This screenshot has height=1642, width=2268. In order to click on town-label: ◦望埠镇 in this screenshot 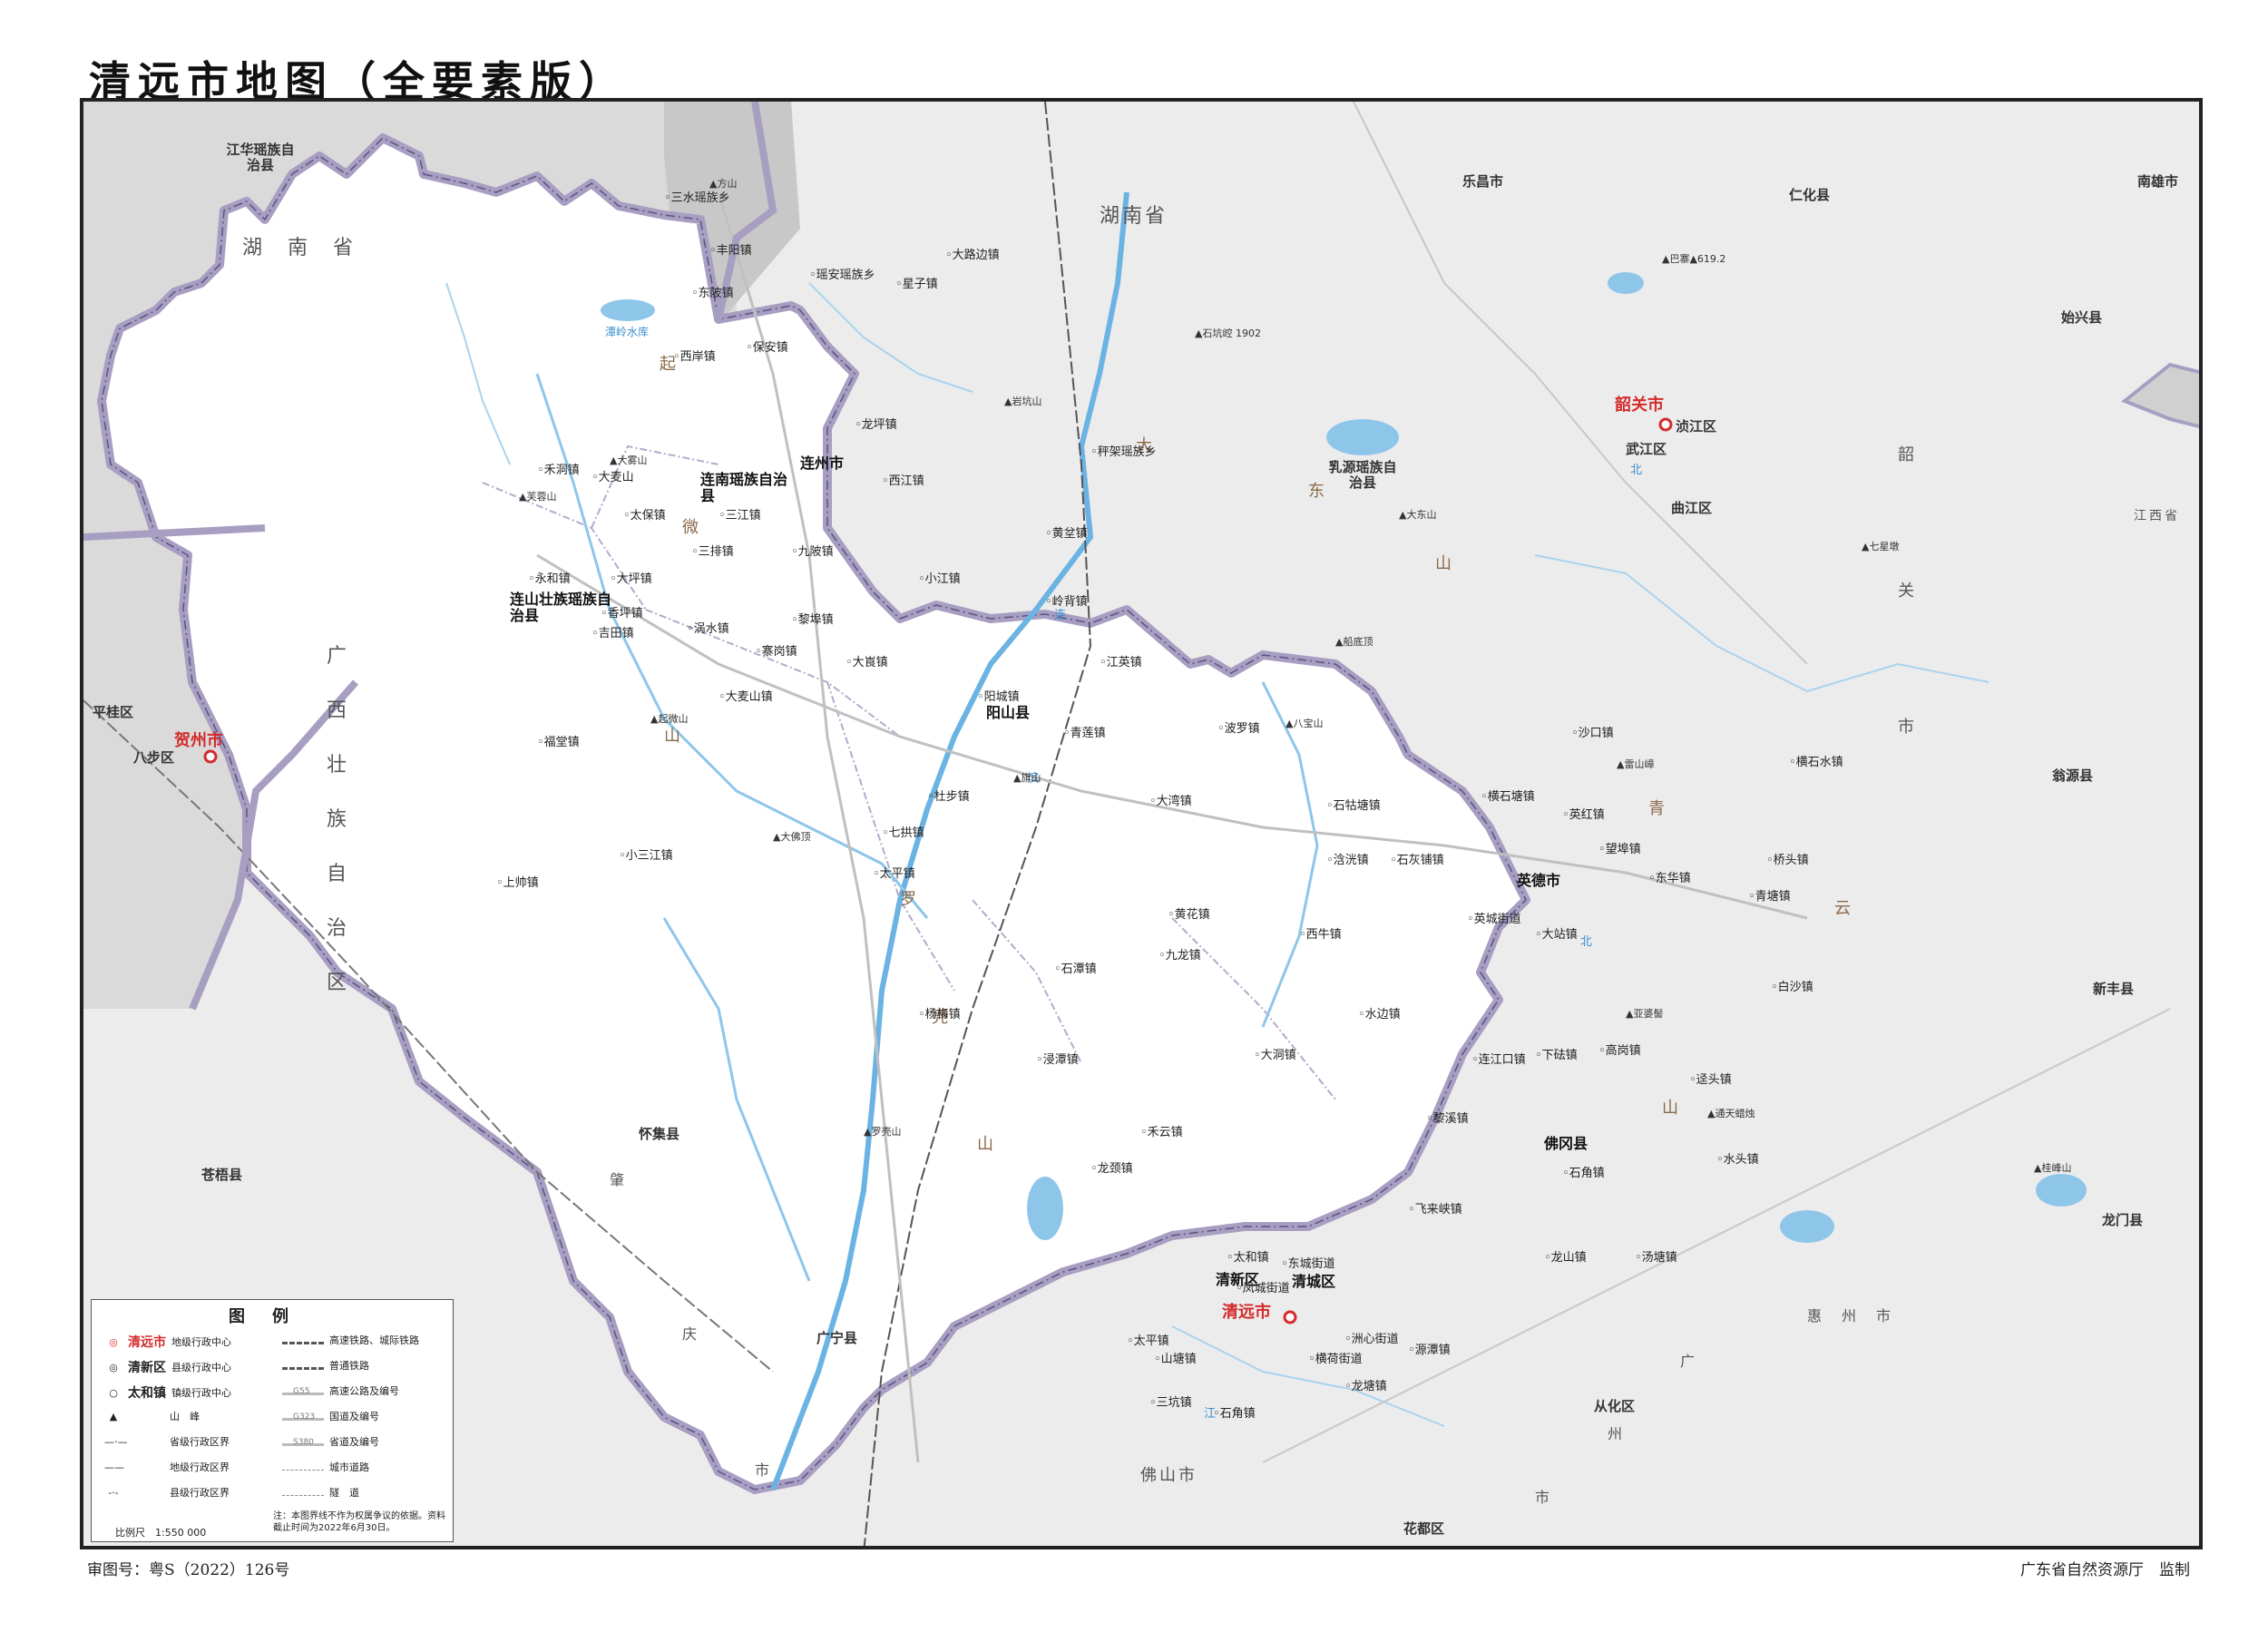, I will do `click(1620, 850)`.